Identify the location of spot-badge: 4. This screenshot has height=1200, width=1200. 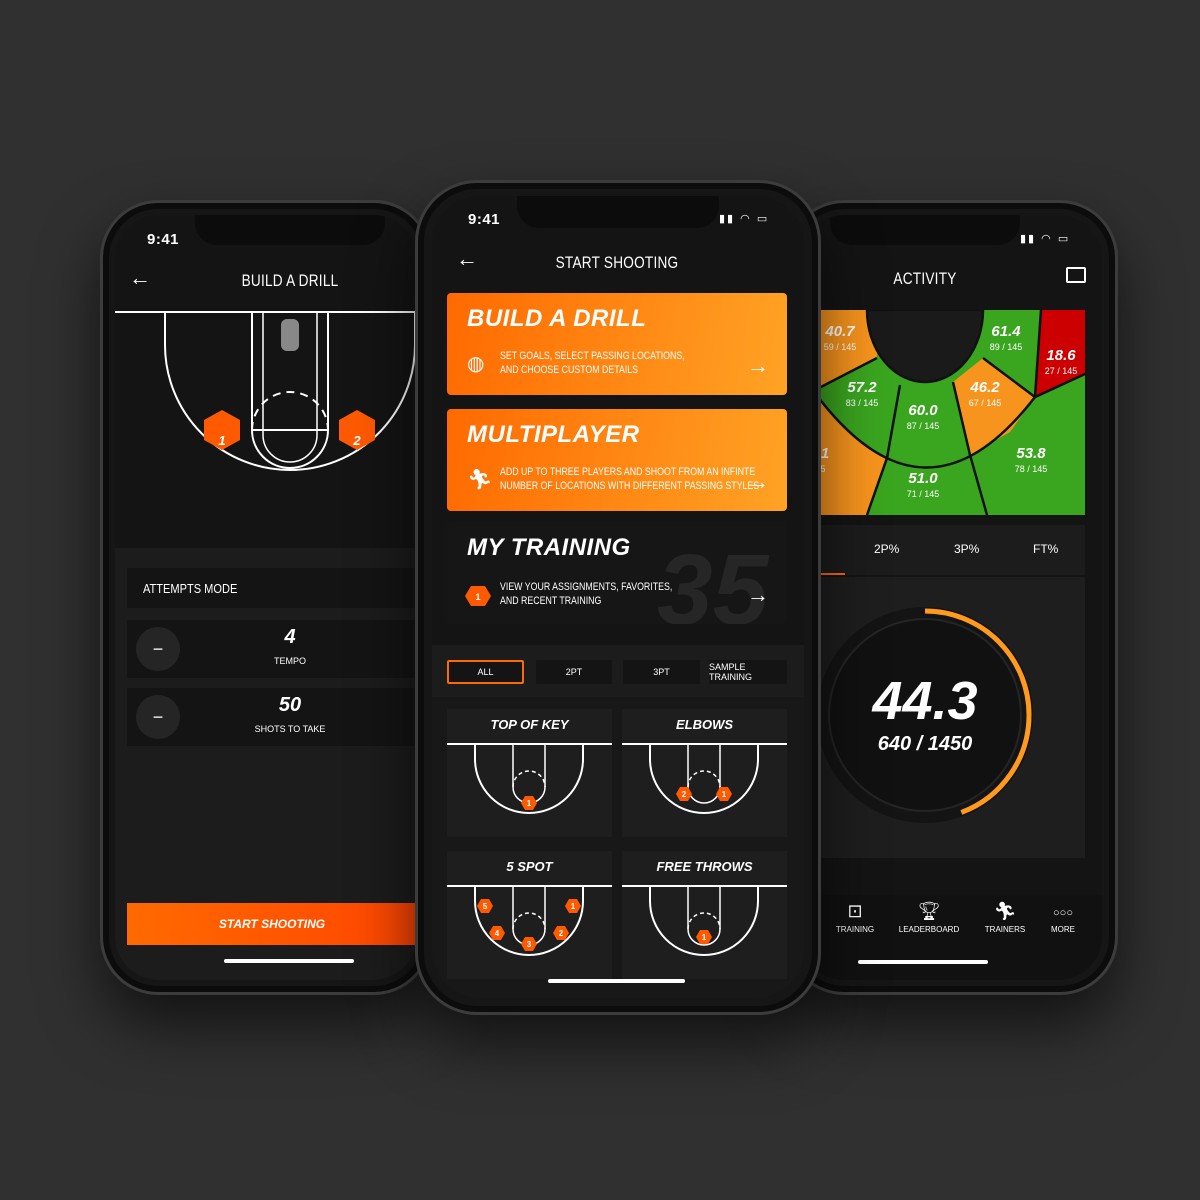
(497, 933).